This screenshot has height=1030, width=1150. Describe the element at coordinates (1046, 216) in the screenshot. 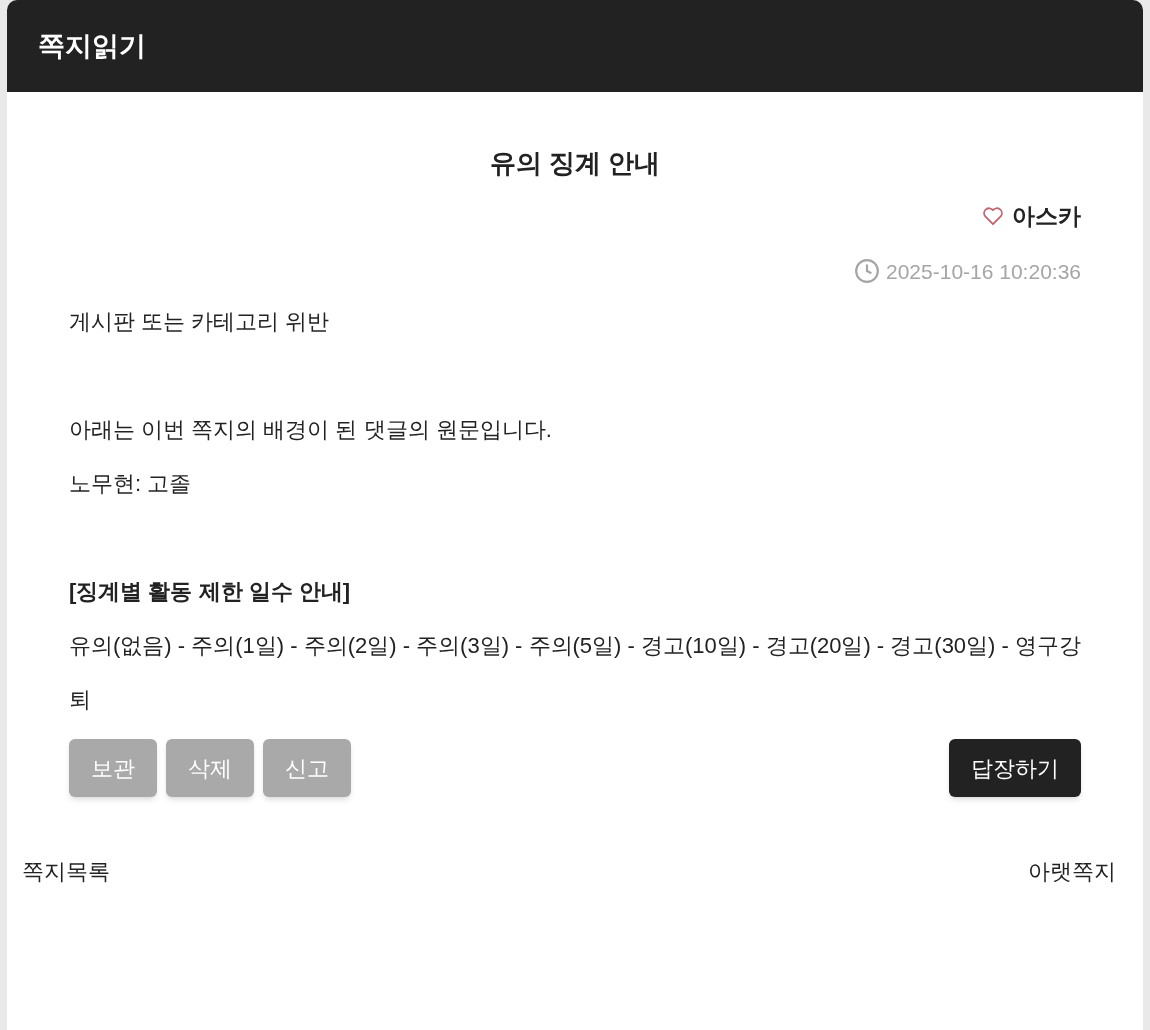

I see `sender-name: 아스카` at that location.